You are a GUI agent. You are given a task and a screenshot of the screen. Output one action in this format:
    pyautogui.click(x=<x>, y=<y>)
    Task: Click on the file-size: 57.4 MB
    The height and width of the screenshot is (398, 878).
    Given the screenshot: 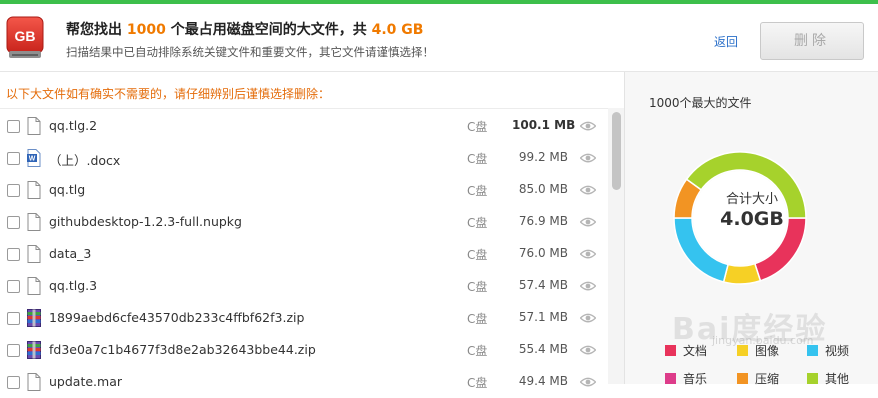 What is the action you would take?
    pyautogui.click(x=543, y=285)
    